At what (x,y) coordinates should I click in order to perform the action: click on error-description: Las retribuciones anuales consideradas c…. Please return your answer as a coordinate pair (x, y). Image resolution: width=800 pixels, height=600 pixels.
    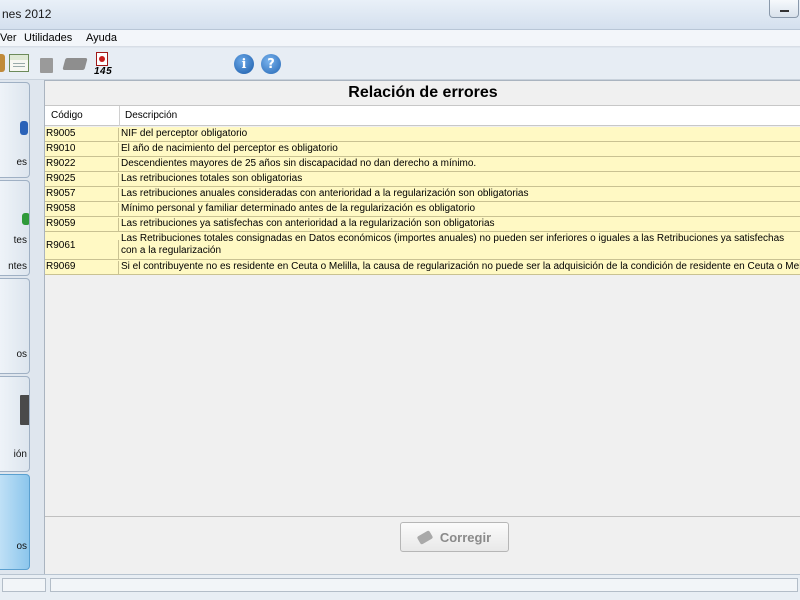
    Looking at the image, I should click on (325, 193).